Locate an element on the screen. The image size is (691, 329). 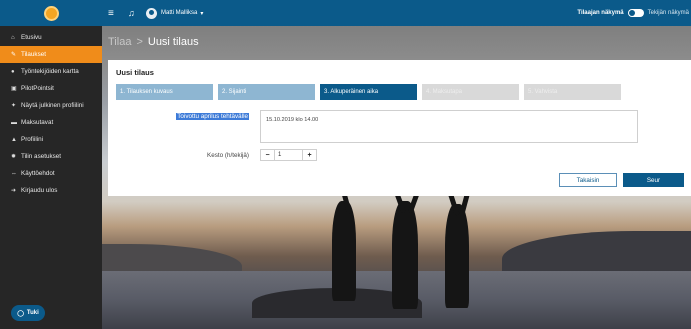
sidebar-item-6: ▬ Maksutavat is located at coordinates (51, 122).